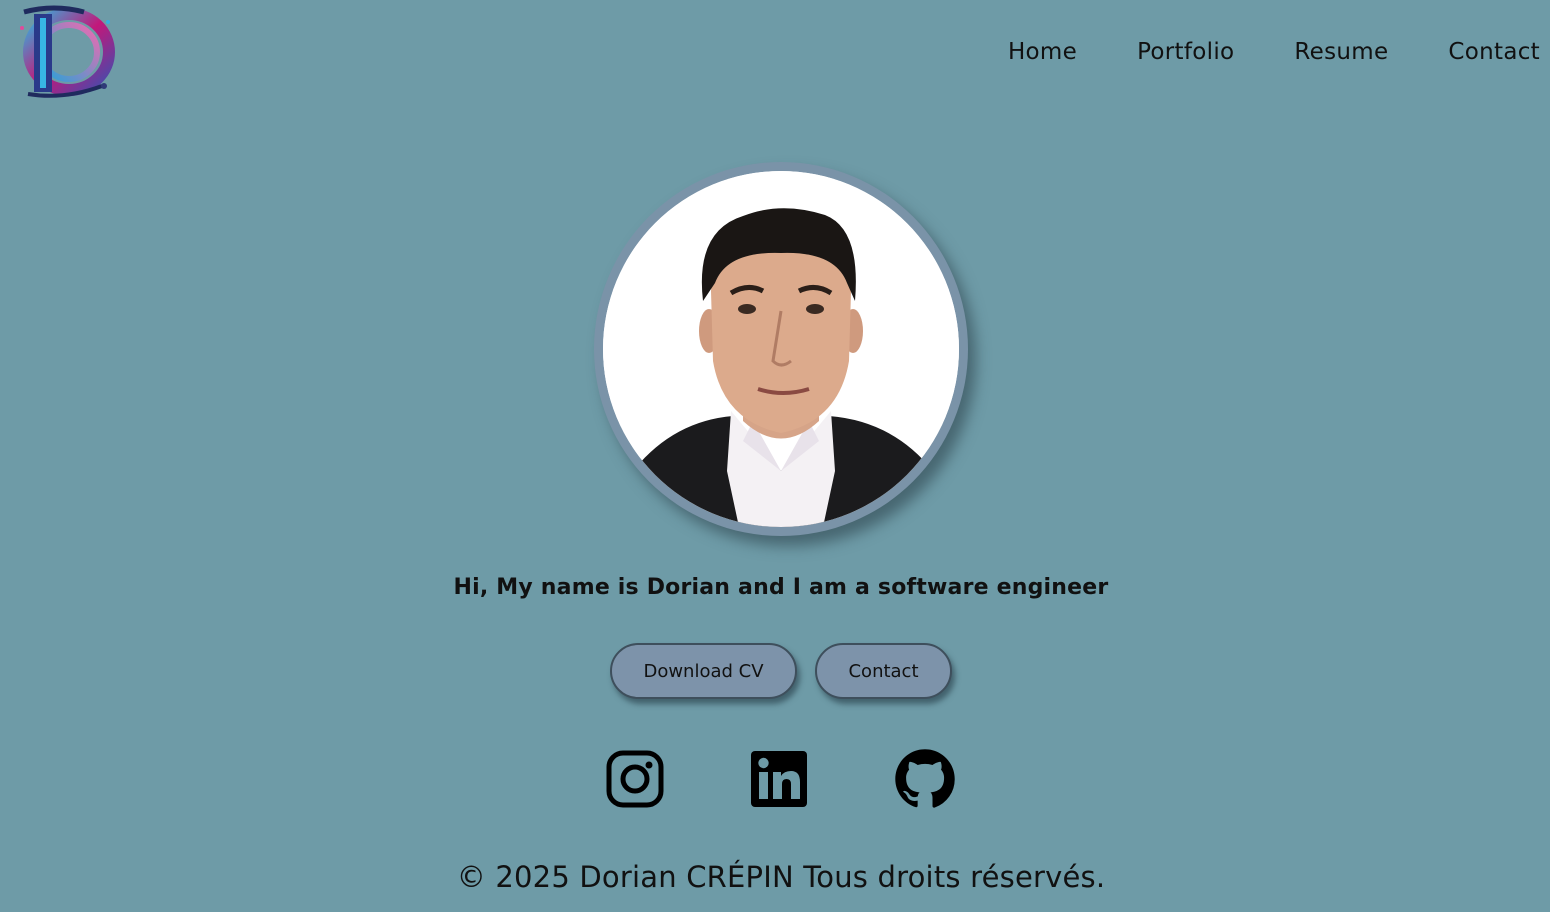 This screenshot has height=912, width=1550. I want to click on contact-button: Contact, so click(883, 671).